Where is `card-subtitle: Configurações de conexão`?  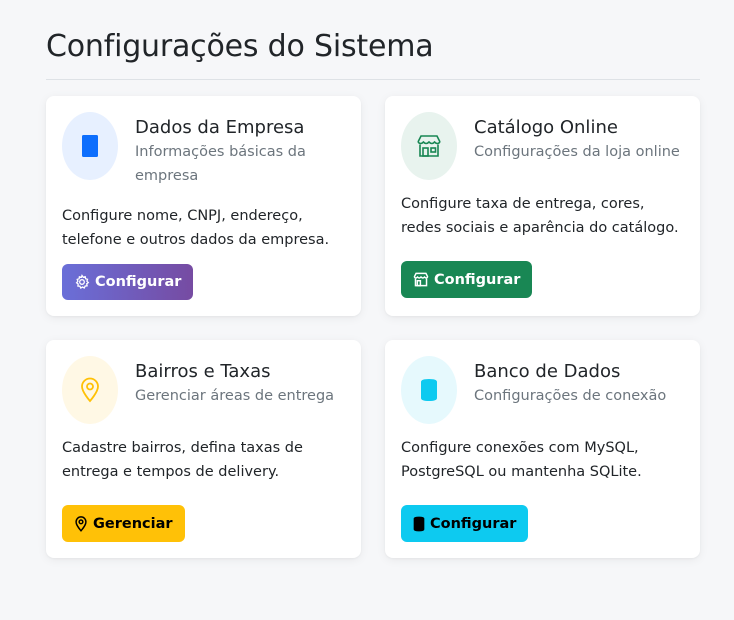
card-subtitle: Configurações de conexão is located at coordinates (570, 396).